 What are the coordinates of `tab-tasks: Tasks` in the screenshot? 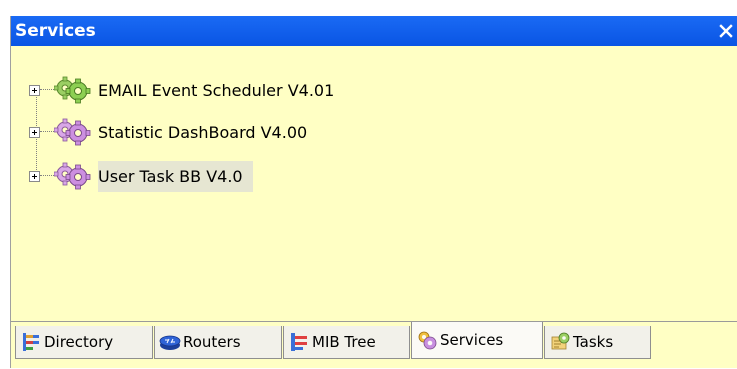 It's located at (597, 342).